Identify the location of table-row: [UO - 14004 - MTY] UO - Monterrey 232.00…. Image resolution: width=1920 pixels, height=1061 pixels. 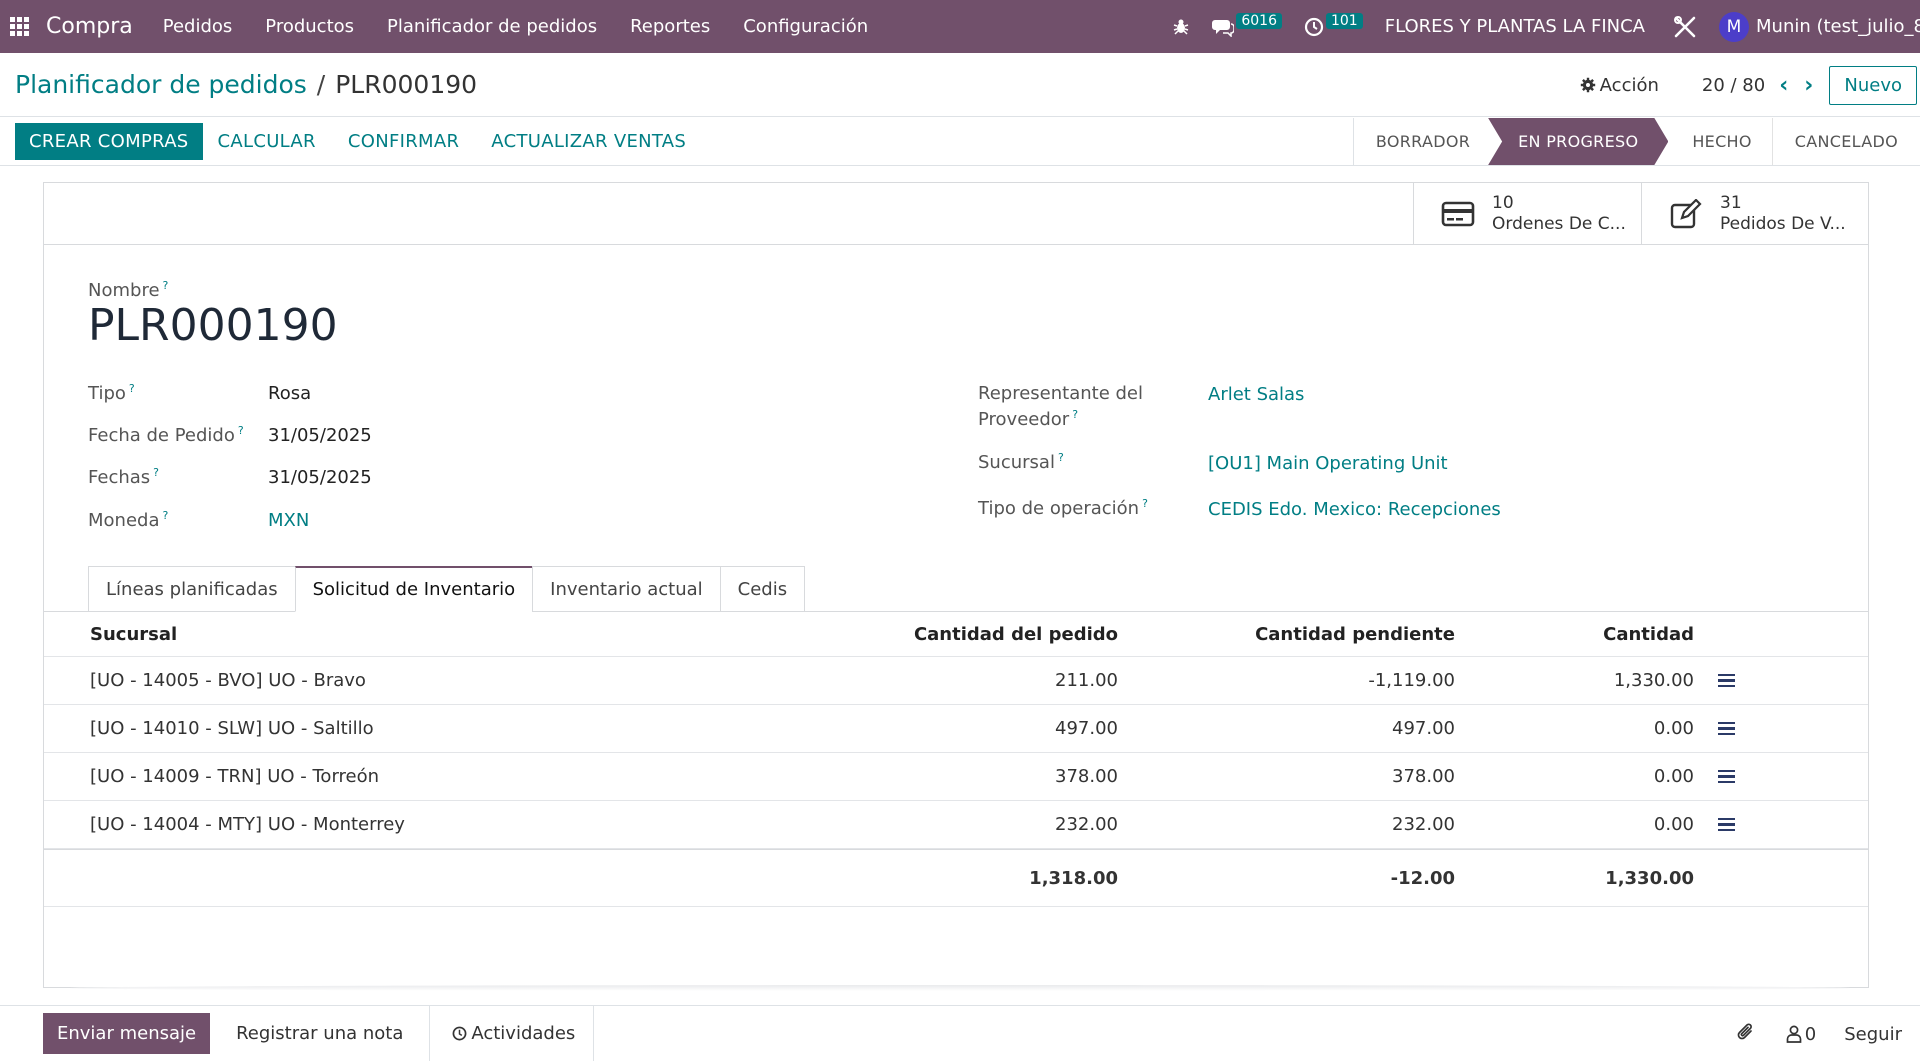
(956, 825).